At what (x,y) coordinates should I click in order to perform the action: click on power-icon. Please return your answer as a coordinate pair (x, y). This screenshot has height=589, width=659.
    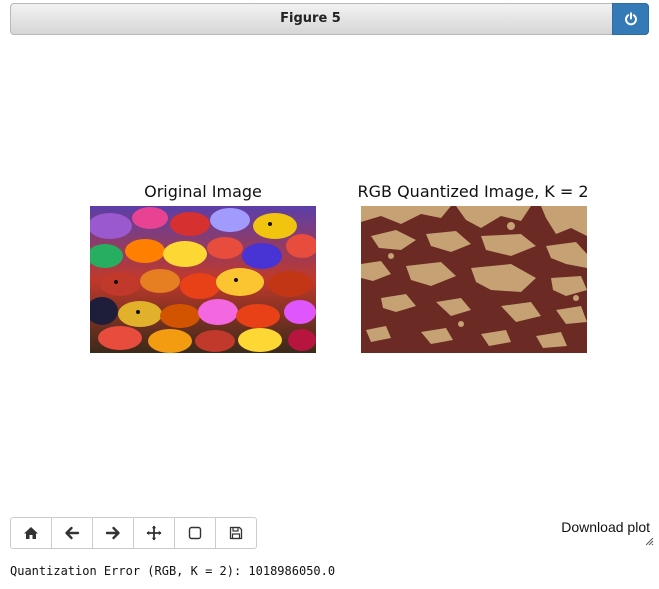
    Looking at the image, I should click on (630, 19).